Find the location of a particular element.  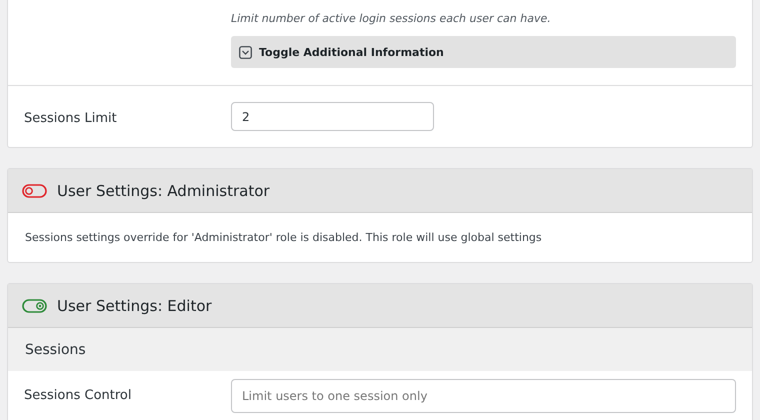

notice-text: Sessions settings override for 'Administrator' role is disabled. This role will use global settings is located at coordinates (283, 238).